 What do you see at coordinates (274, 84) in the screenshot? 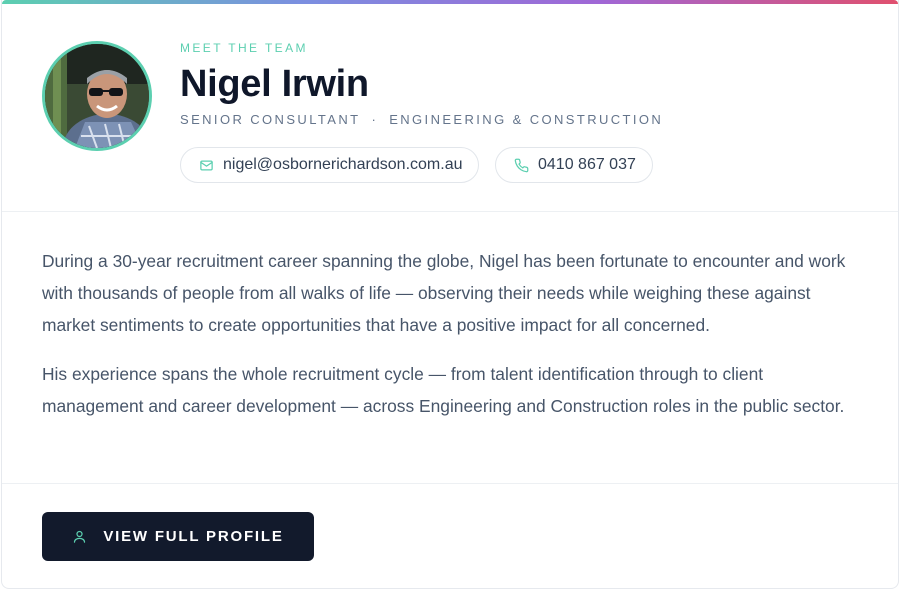
I see `profile-name: Nigel Irwin` at bounding box center [274, 84].